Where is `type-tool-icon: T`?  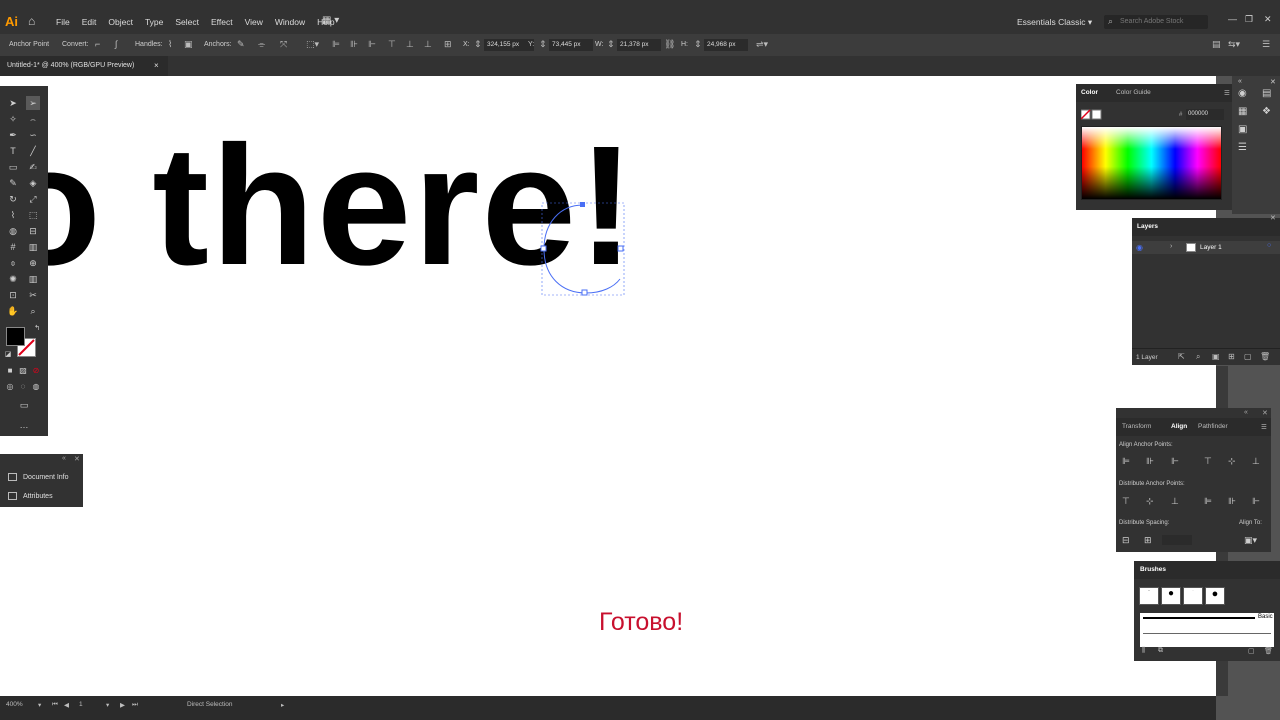
type-tool-icon: T is located at coordinates (13, 151).